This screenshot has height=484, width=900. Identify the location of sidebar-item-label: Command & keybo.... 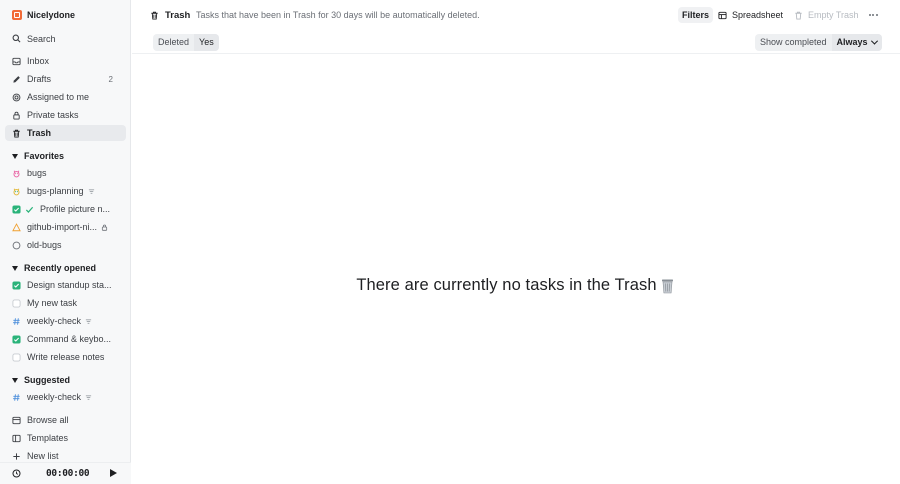
(69, 339).